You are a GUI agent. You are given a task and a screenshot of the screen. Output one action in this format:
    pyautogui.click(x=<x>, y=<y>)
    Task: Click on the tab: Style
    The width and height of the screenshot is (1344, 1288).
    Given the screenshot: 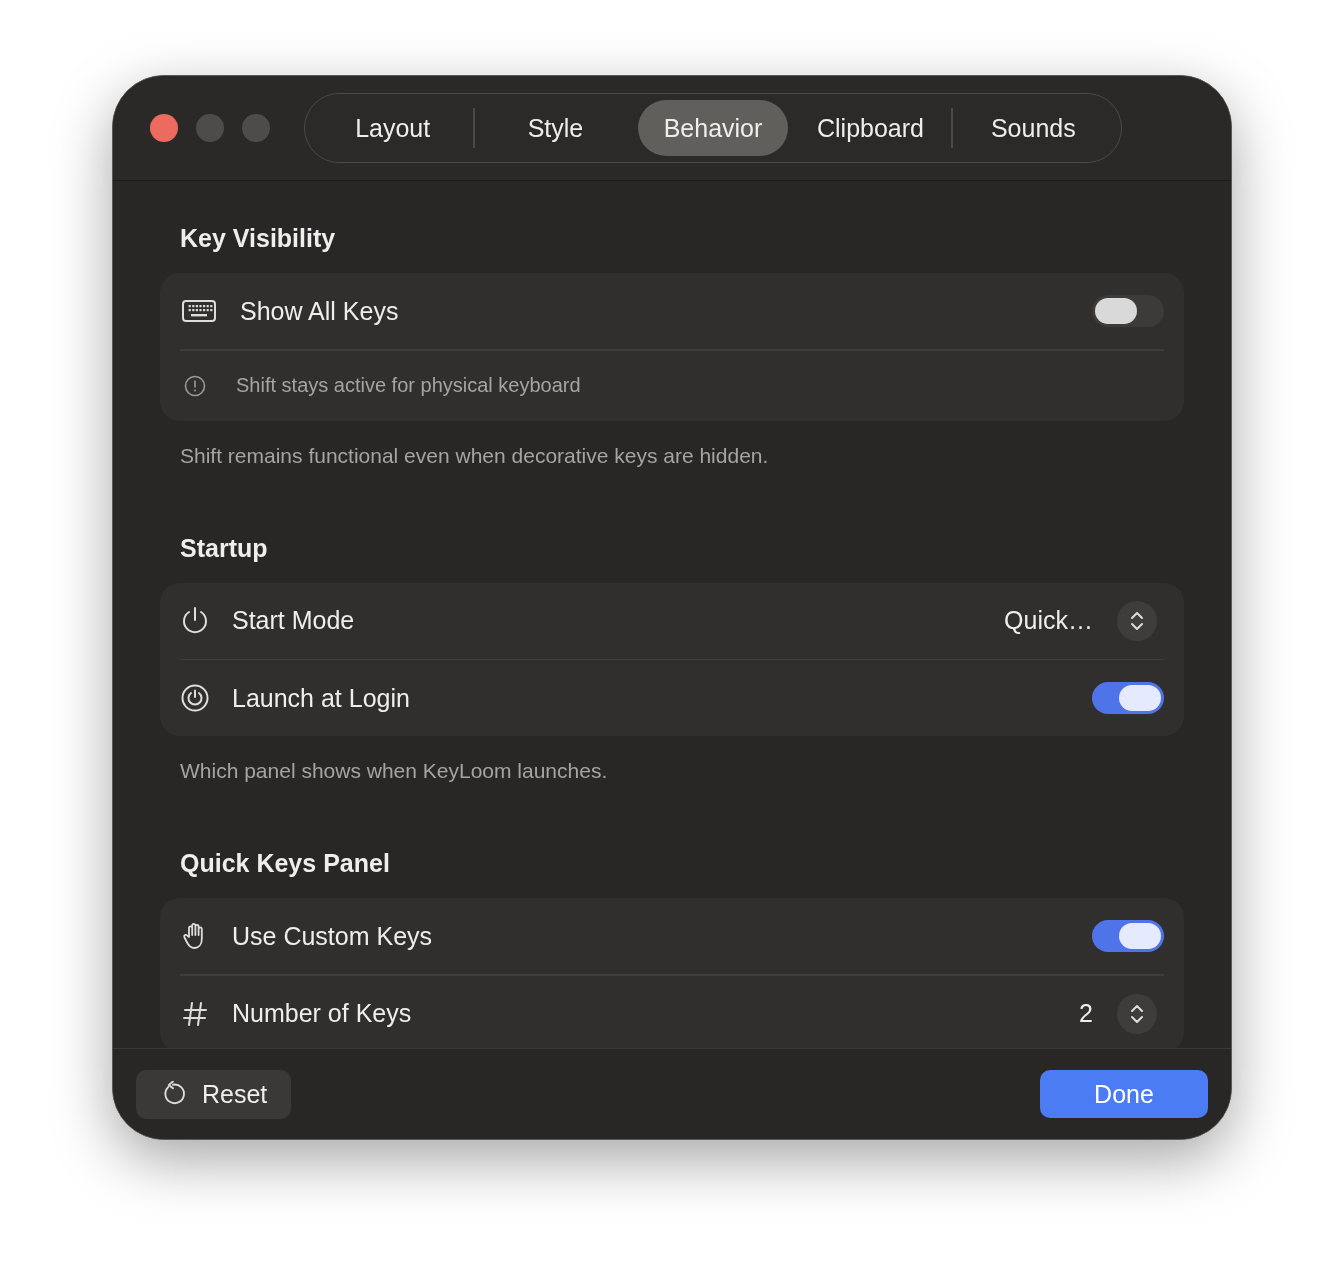 What is the action you would take?
    pyautogui.click(x=555, y=128)
    